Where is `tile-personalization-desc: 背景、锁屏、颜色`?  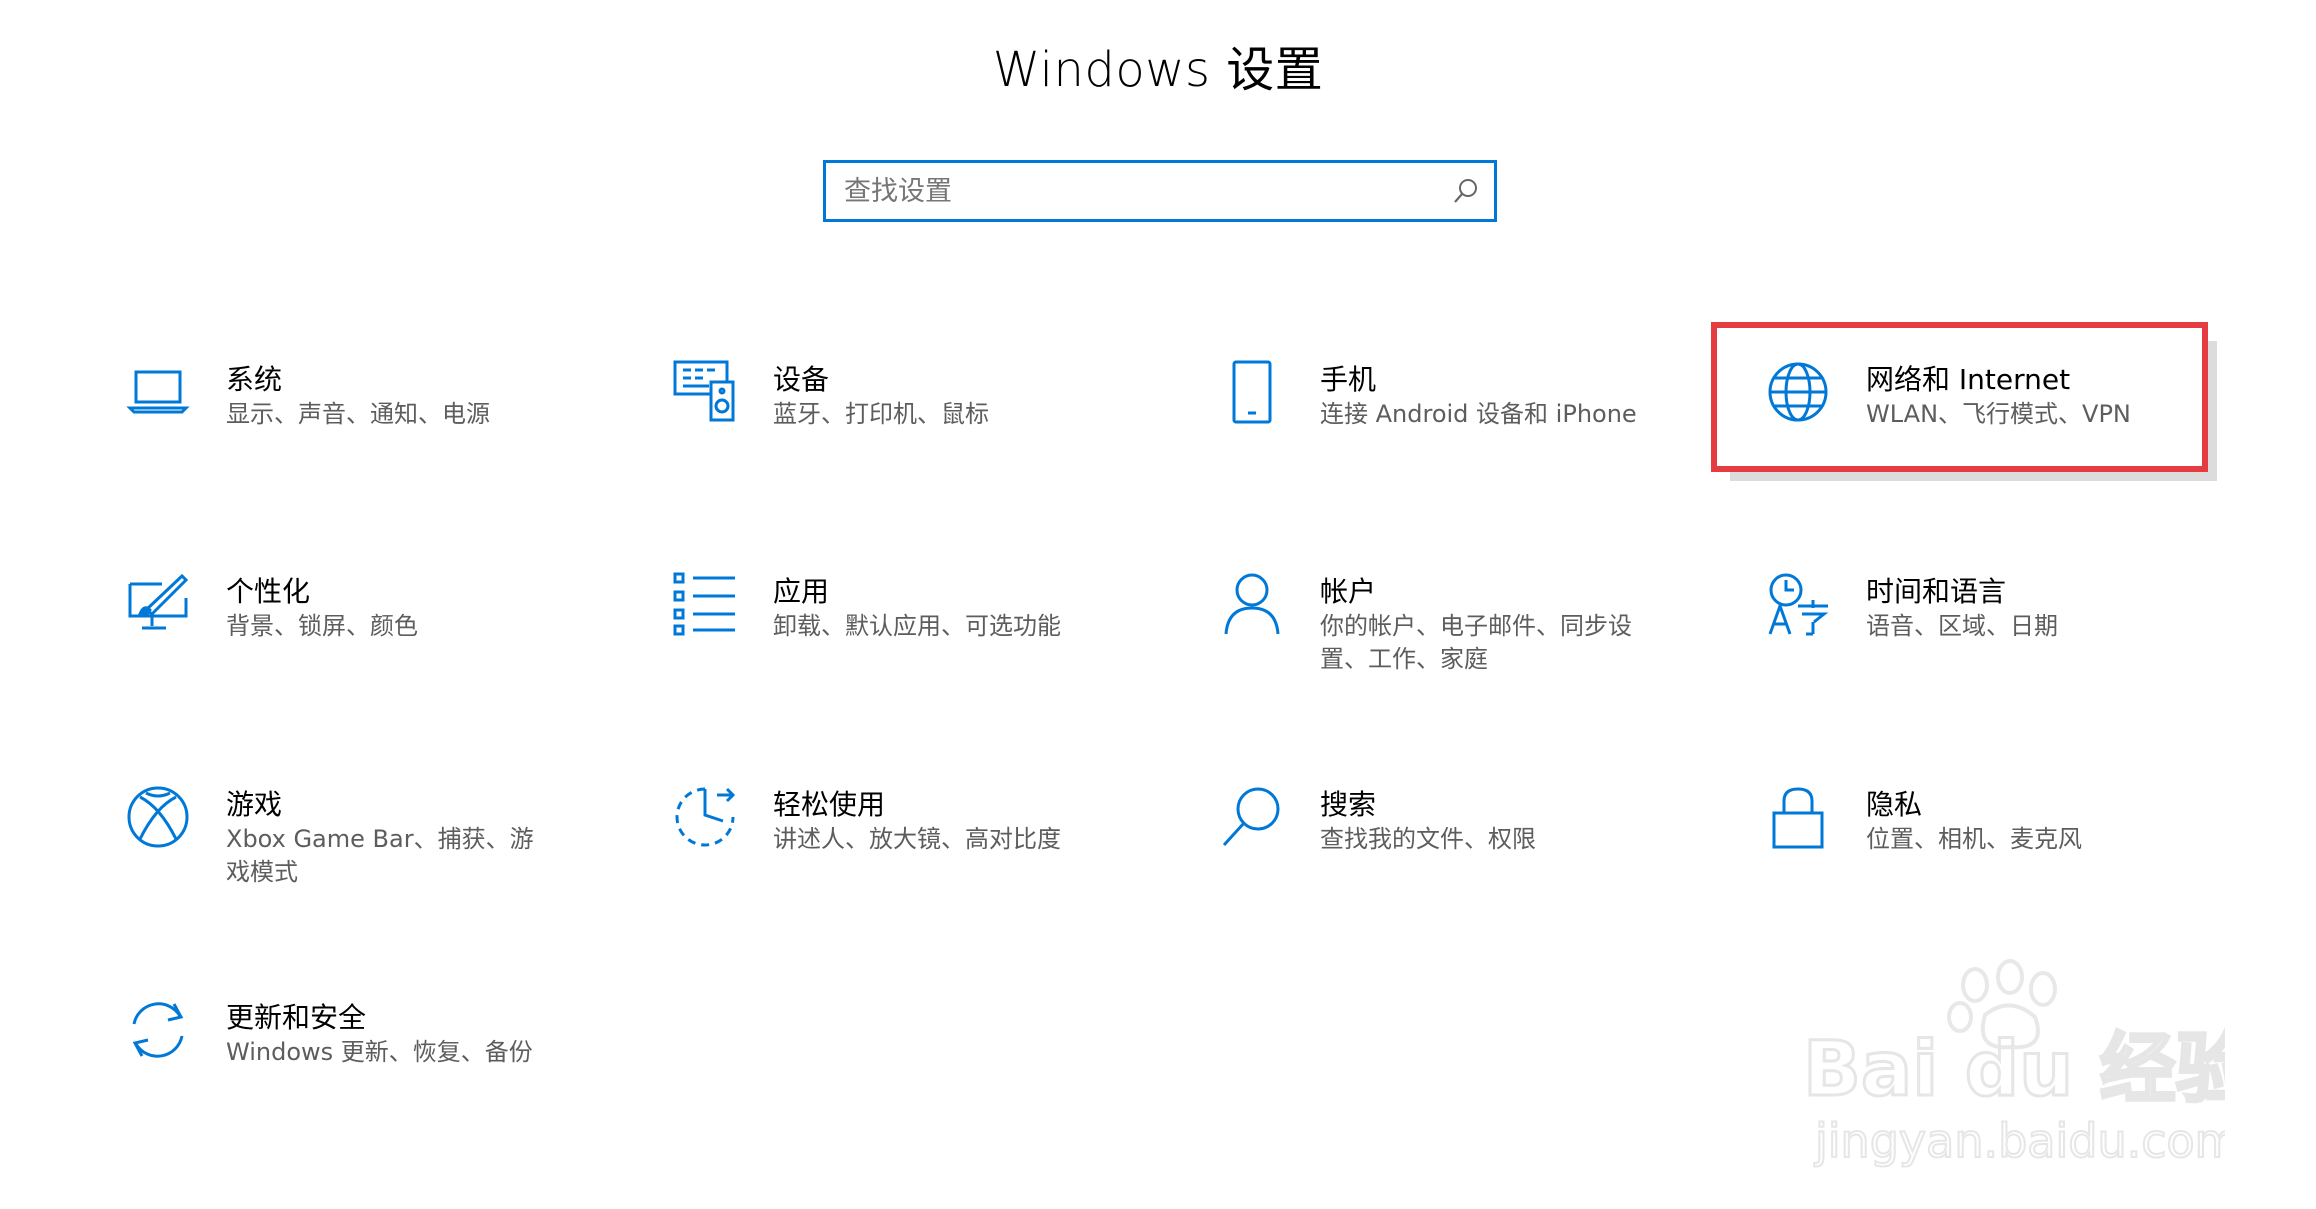 tile-personalization-desc: 背景、锁屏、颜色 is located at coordinates (322, 626).